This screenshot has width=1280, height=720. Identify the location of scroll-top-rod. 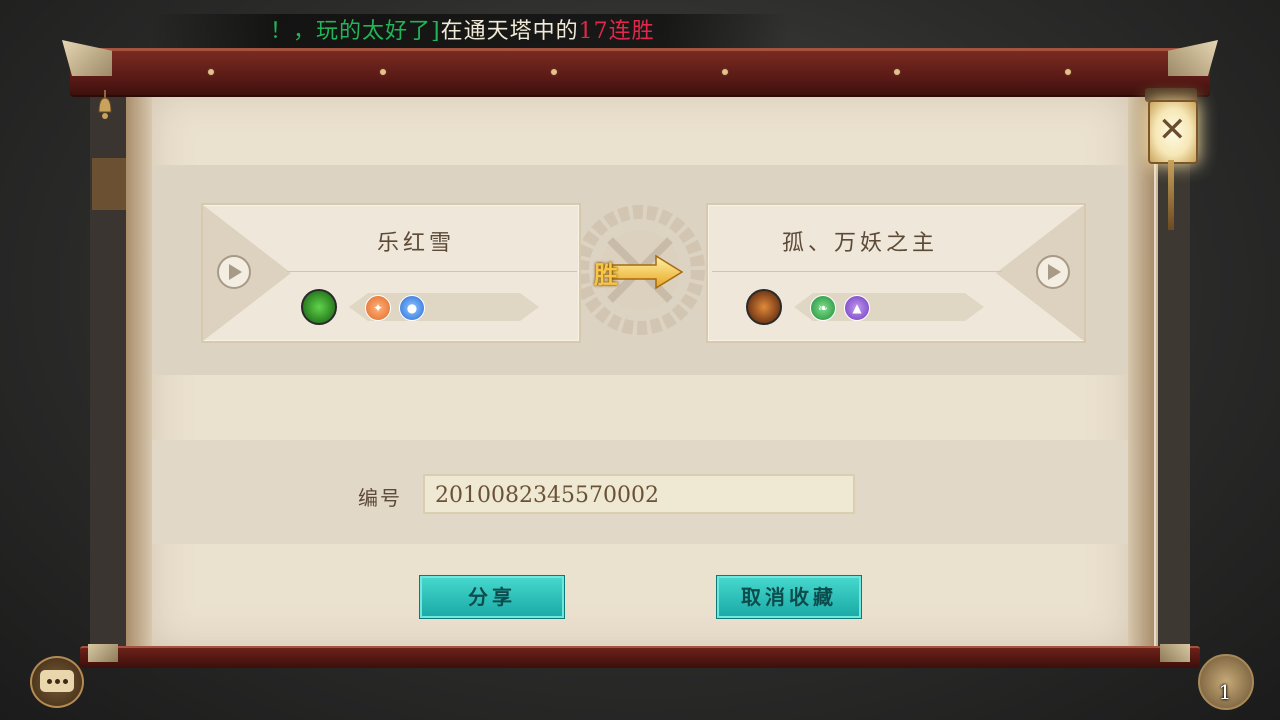
(640, 72).